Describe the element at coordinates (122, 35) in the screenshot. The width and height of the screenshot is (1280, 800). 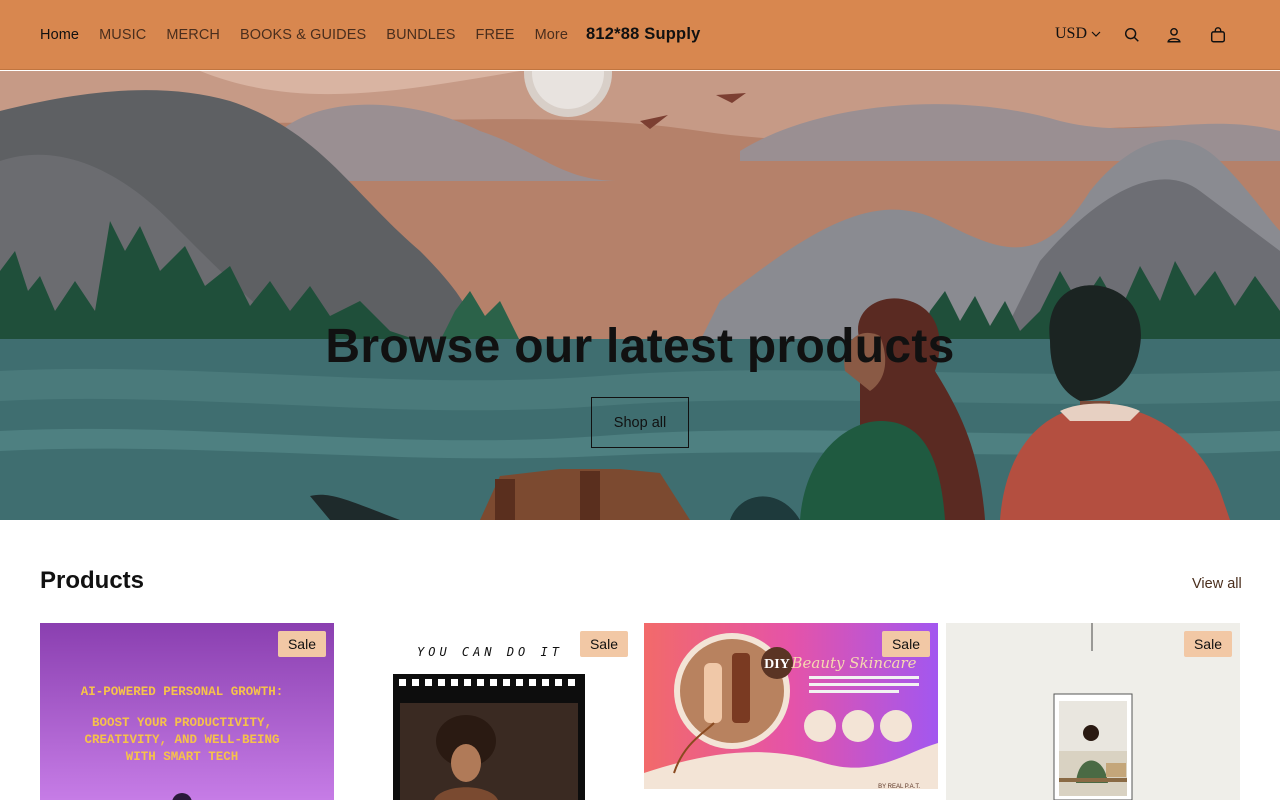
I see `nav-music: MUSIC` at that location.